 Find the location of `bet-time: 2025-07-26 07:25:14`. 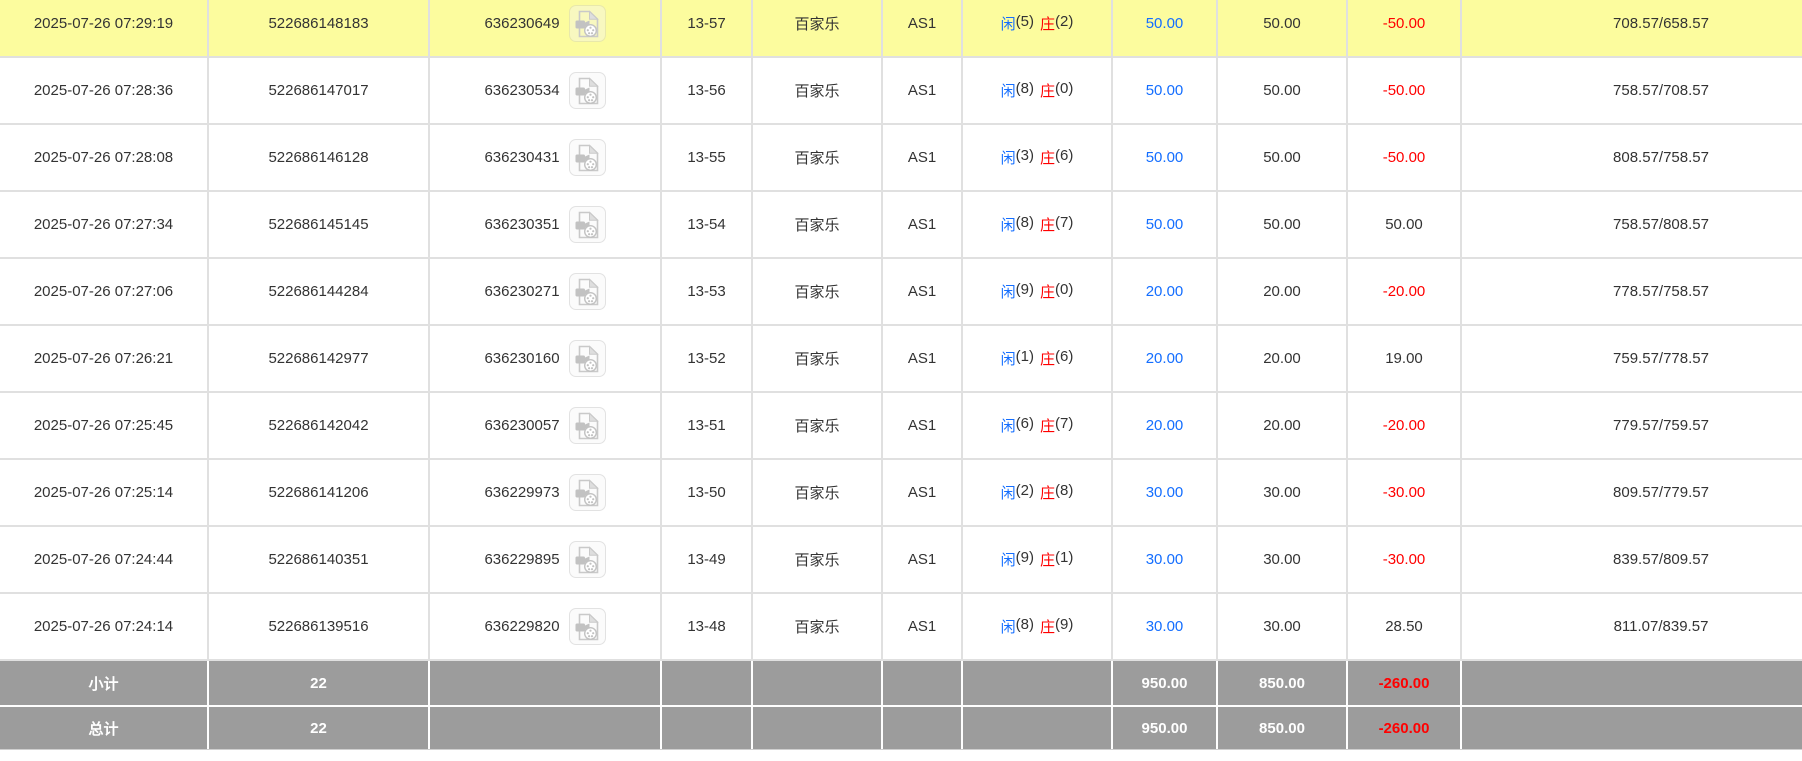

bet-time: 2025-07-26 07:25:14 is located at coordinates (103, 492).